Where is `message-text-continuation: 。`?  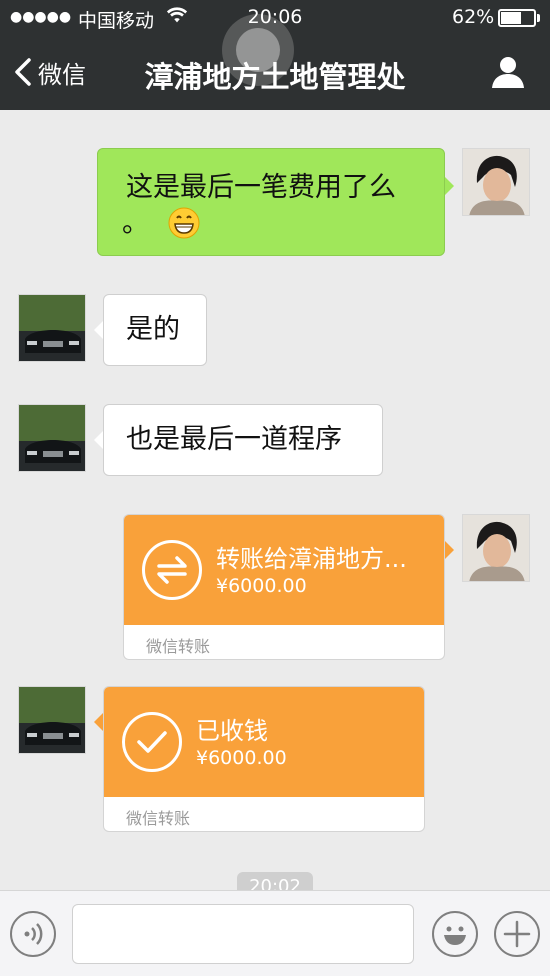
message-text-continuation: 。 is located at coordinates (135, 223).